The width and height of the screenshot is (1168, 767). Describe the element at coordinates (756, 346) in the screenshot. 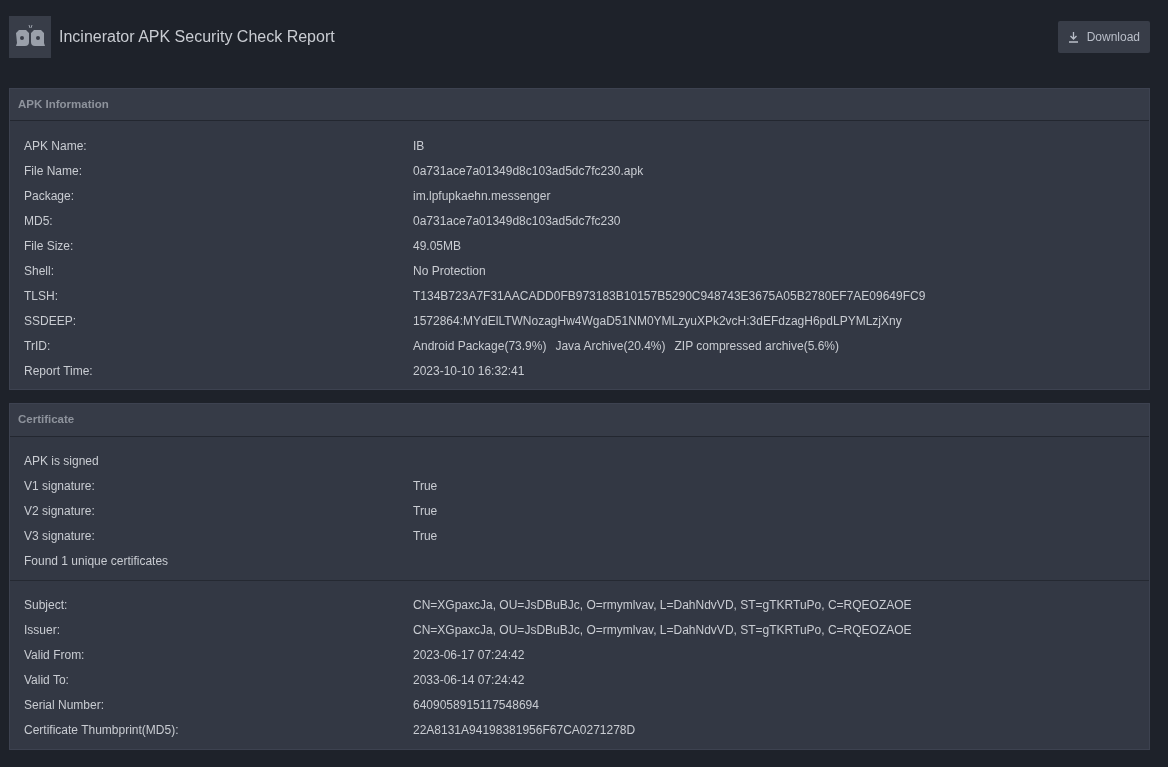

I see `field-value: ZIP compressed archive(5.6%)` at that location.